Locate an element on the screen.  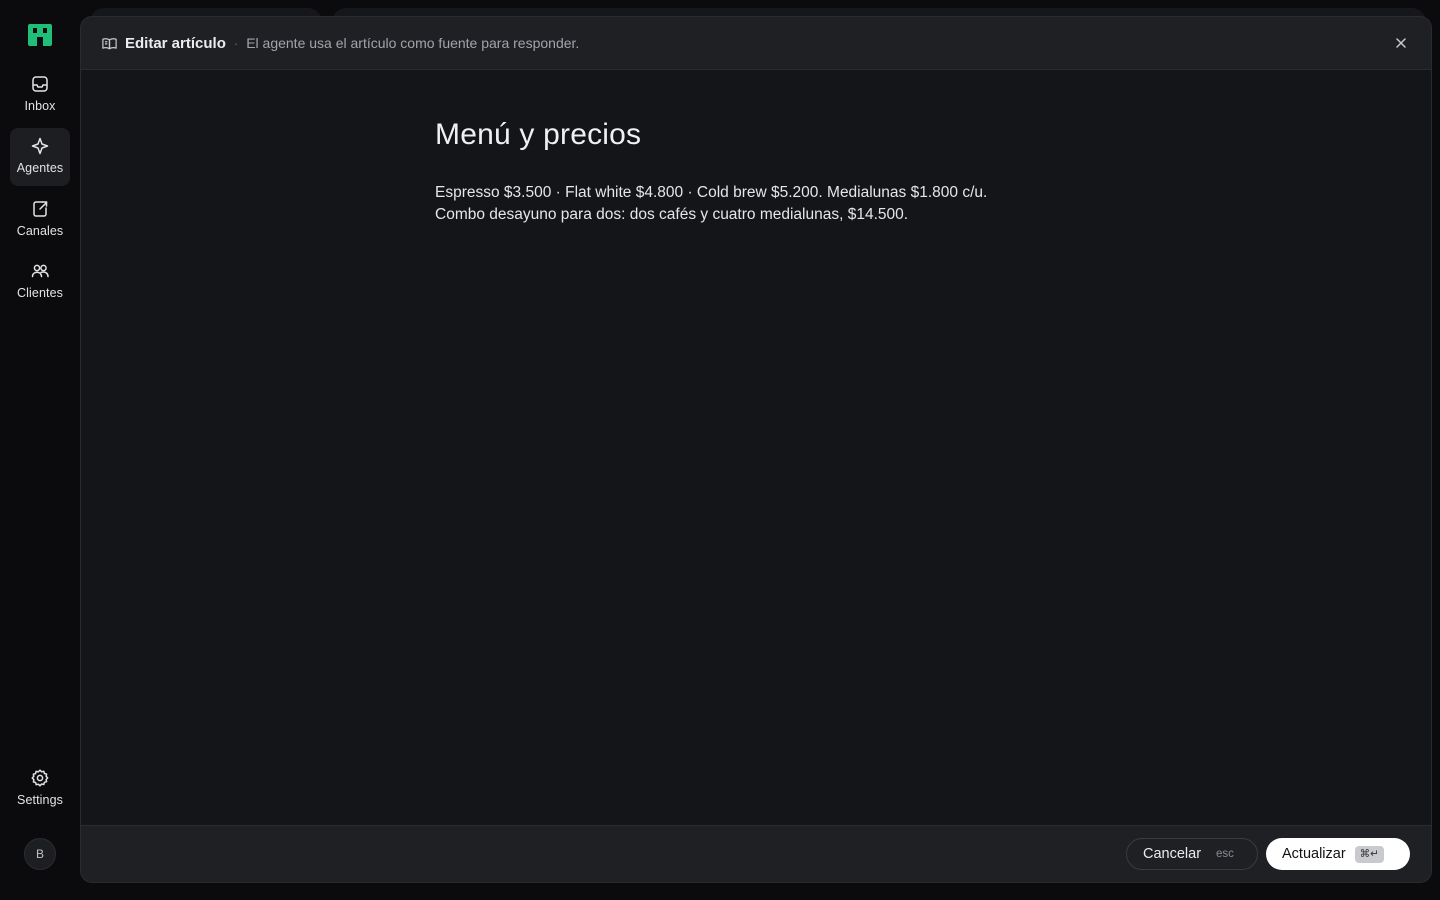
update-button: Actualizar ⌘↵ is located at coordinates (1338, 854).